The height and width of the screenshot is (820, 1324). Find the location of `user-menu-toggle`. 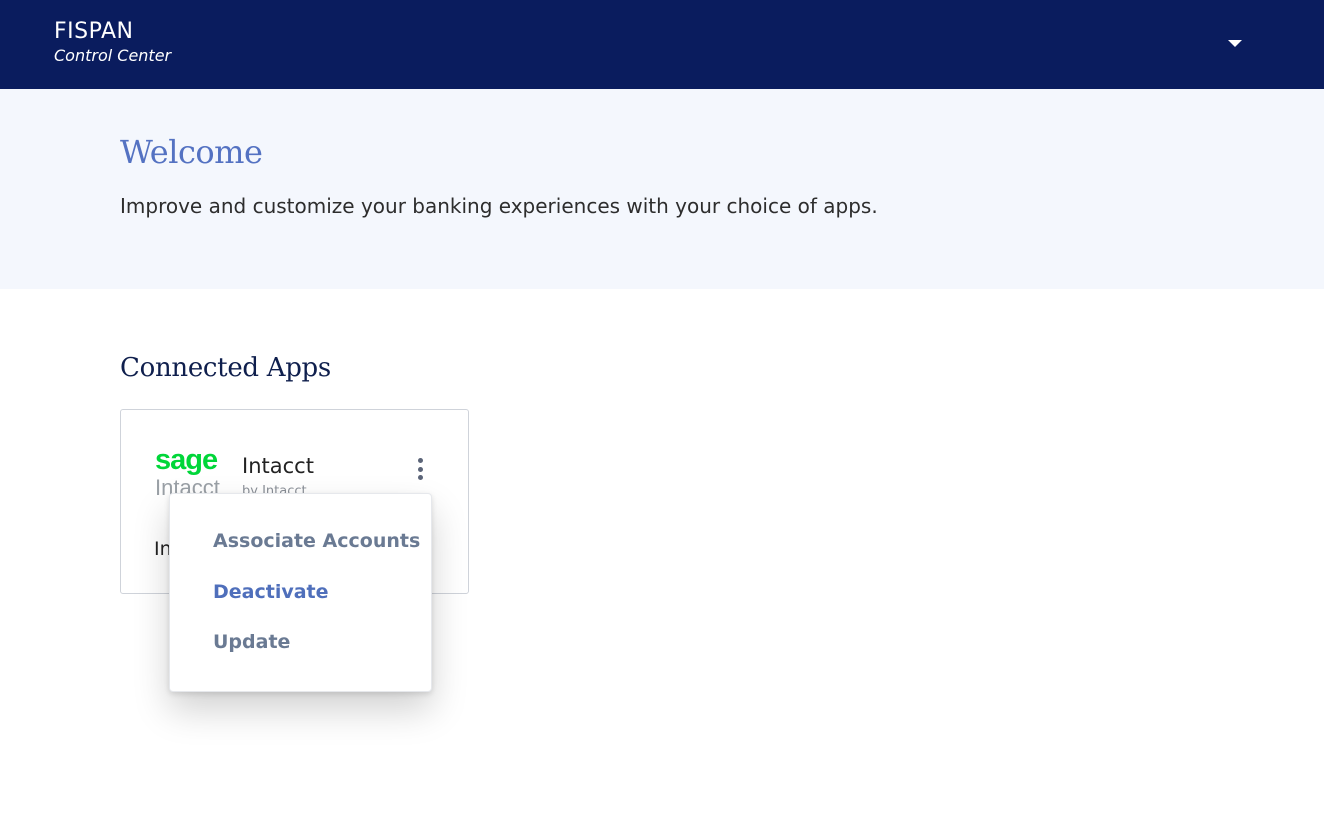

user-menu-toggle is located at coordinates (1235, 43).